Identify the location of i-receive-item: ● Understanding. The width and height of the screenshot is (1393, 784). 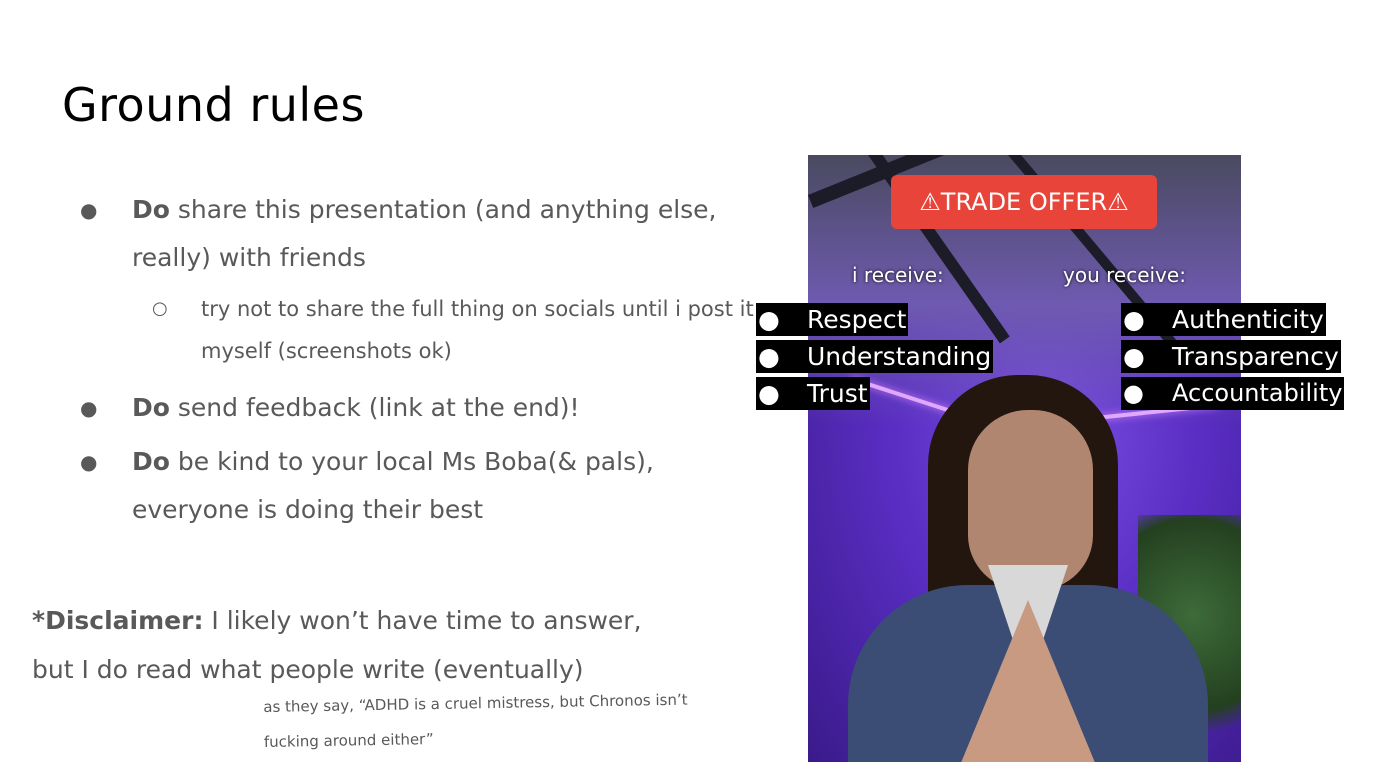
(875, 356).